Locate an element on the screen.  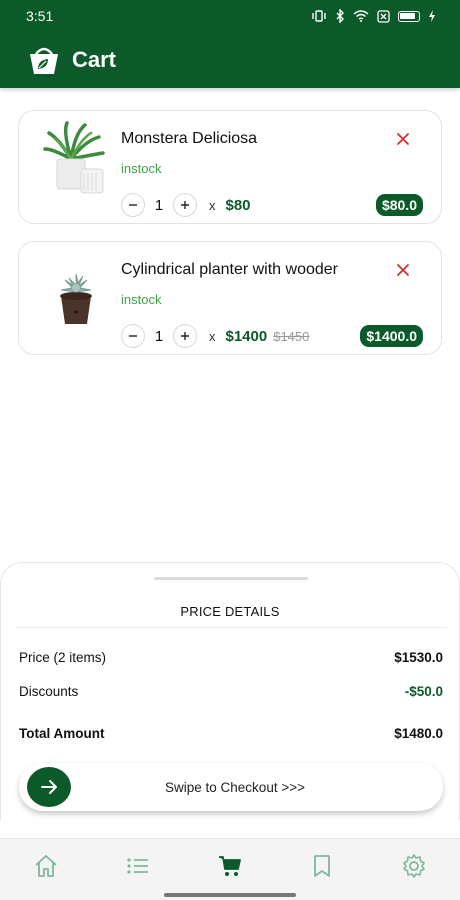
cart-item-name: Cylindrical planter with wooder is located at coordinates (251, 270).